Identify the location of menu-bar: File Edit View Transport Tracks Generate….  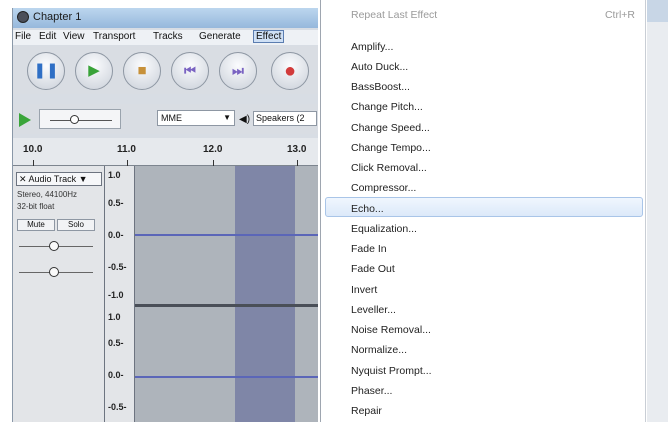
(165, 37).